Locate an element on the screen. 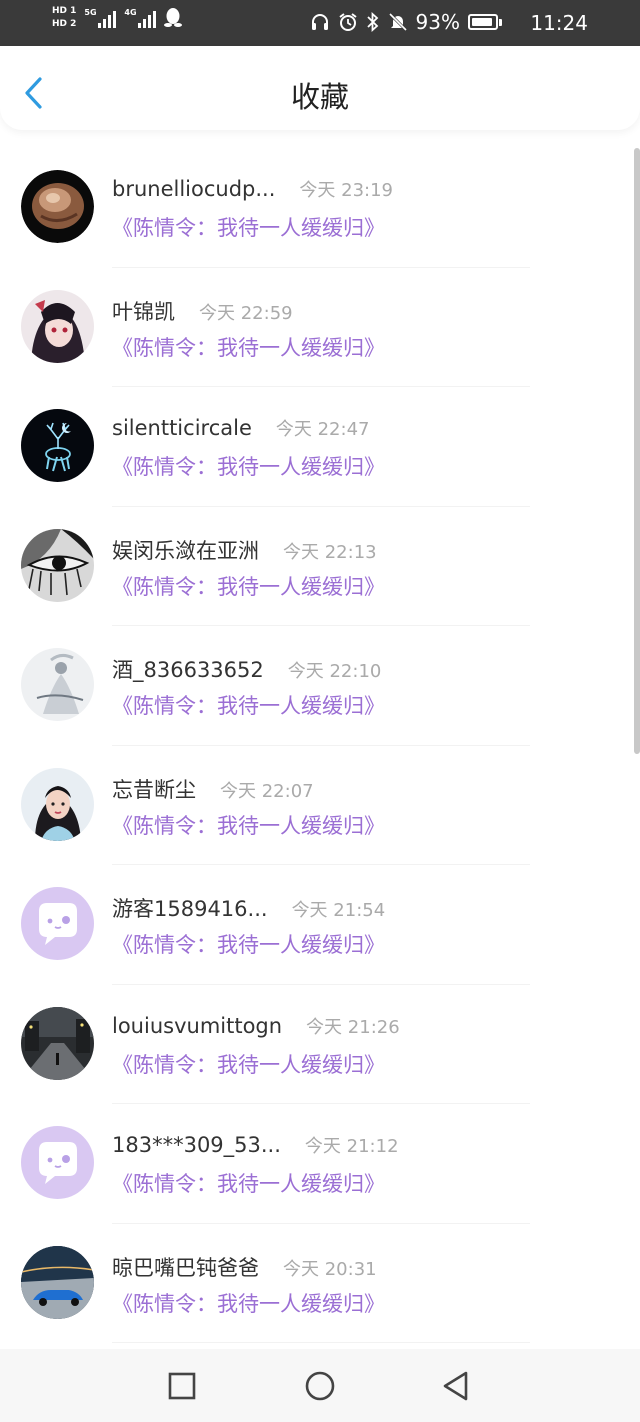 This screenshot has height=1422, width=640. divider is located at coordinates (321, 1342).